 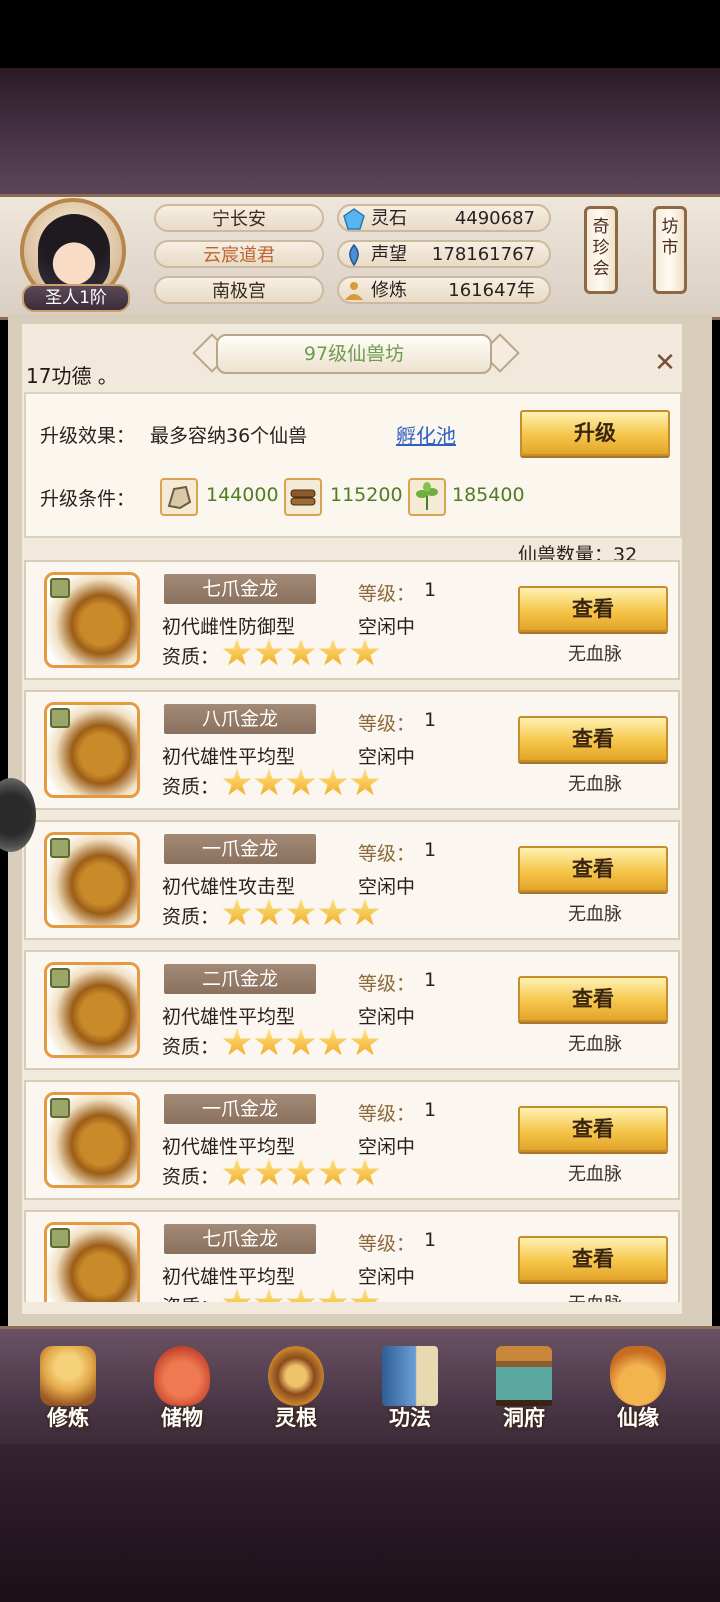 I want to click on stat-label: 声望, so click(x=389, y=254).